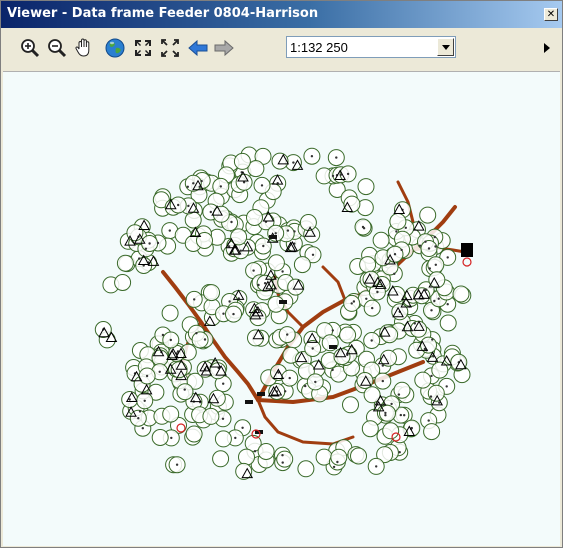 Image resolution: width=563 pixels, height=548 pixels. I want to click on alert-marker, so click(467, 262).